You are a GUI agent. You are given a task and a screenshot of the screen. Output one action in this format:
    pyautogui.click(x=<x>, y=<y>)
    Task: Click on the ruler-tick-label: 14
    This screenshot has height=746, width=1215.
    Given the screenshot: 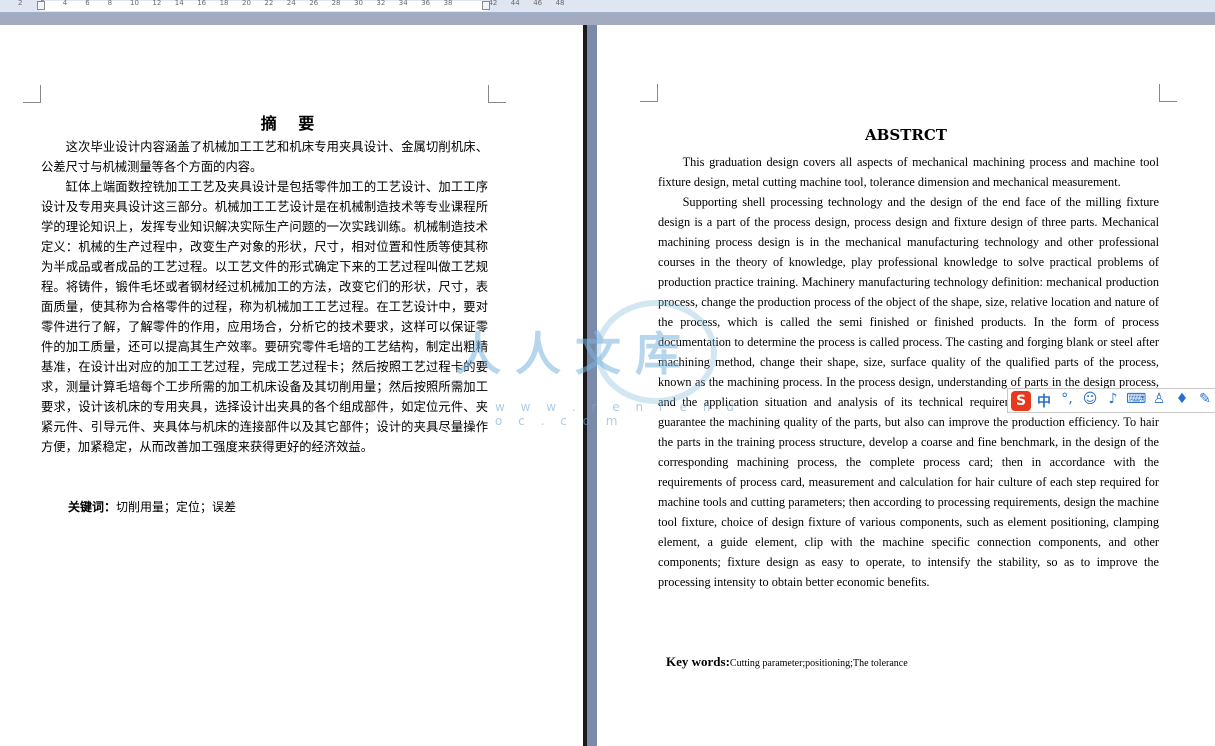 What is the action you would take?
    pyautogui.click(x=179, y=3)
    